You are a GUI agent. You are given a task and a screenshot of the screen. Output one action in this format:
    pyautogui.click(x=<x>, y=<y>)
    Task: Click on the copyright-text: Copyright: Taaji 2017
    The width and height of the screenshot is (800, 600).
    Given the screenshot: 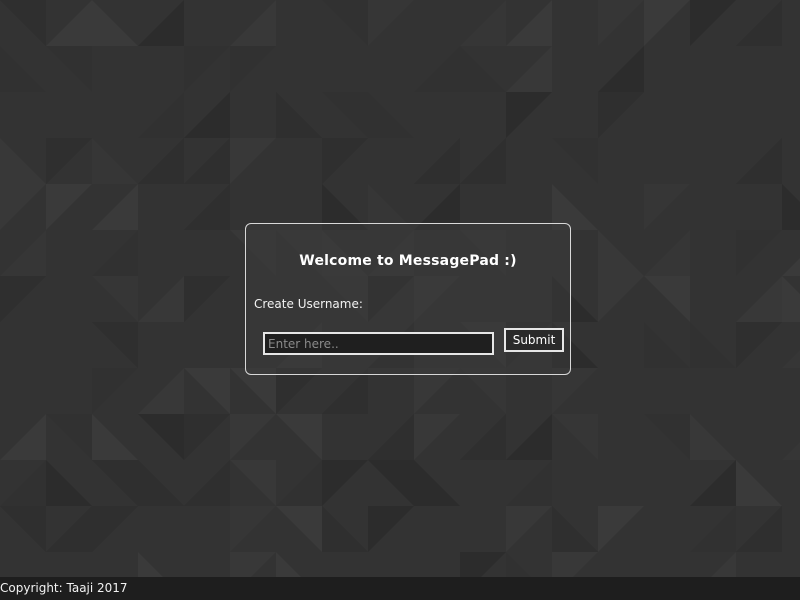 What is the action you would take?
    pyautogui.click(x=64, y=588)
    